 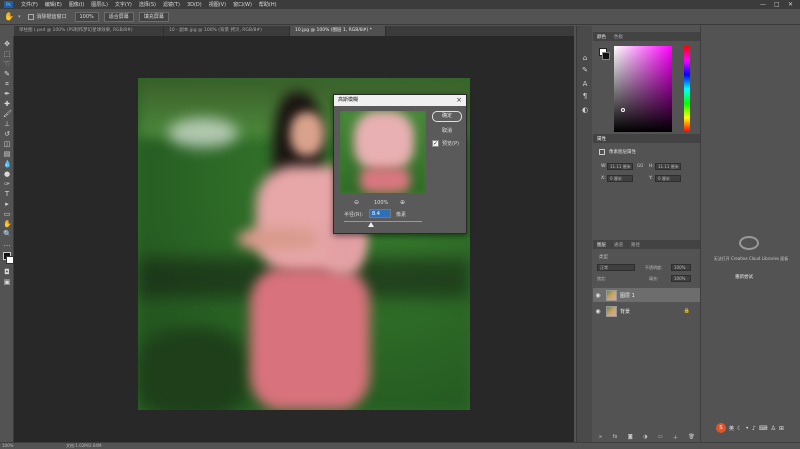 I want to click on link-layers-icon: ∞, so click(x=600, y=437).